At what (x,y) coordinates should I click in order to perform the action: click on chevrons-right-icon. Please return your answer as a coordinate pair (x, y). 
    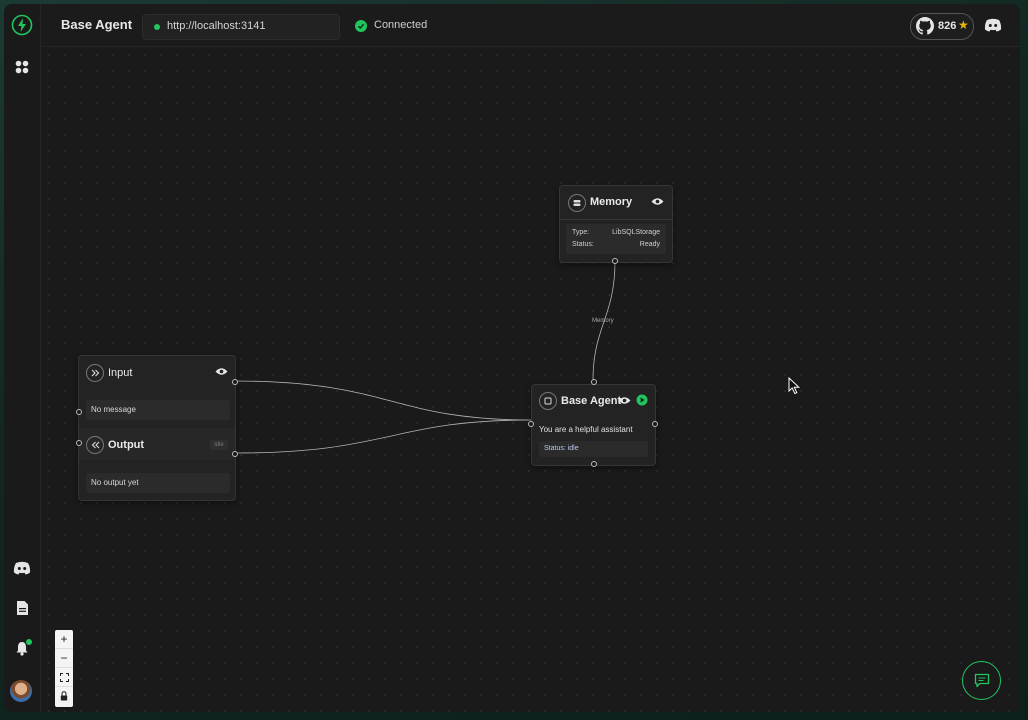
    Looking at the image, I should click on (95, 373).